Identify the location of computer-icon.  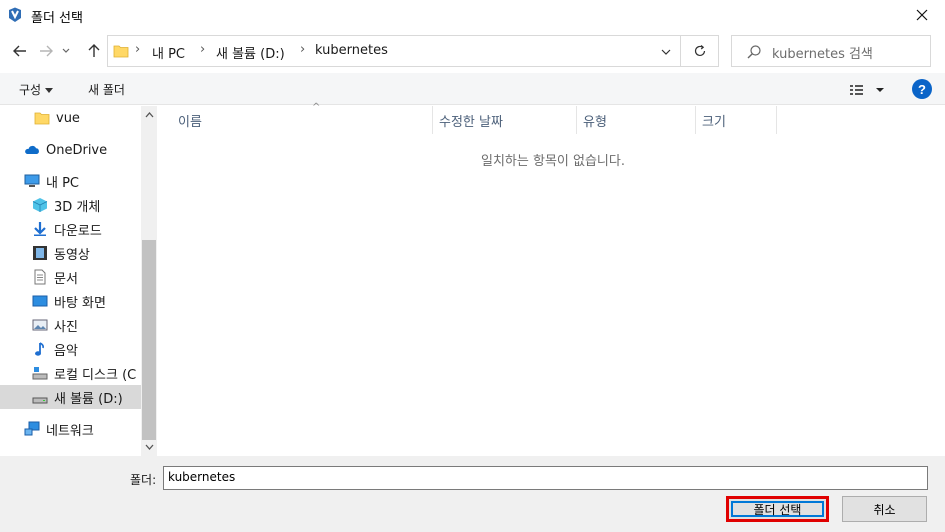
(32, 181).